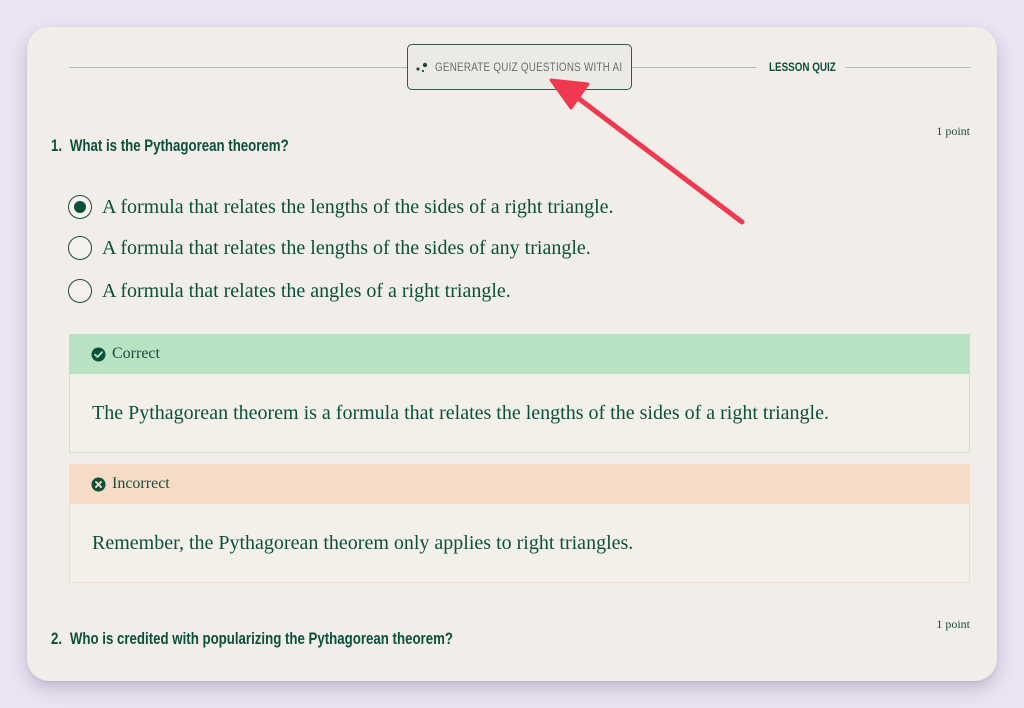 The image size is (1024, 708). Describe the element at coordinates (908, 67) in the screenshot. I see `header-divider-right` at that location.